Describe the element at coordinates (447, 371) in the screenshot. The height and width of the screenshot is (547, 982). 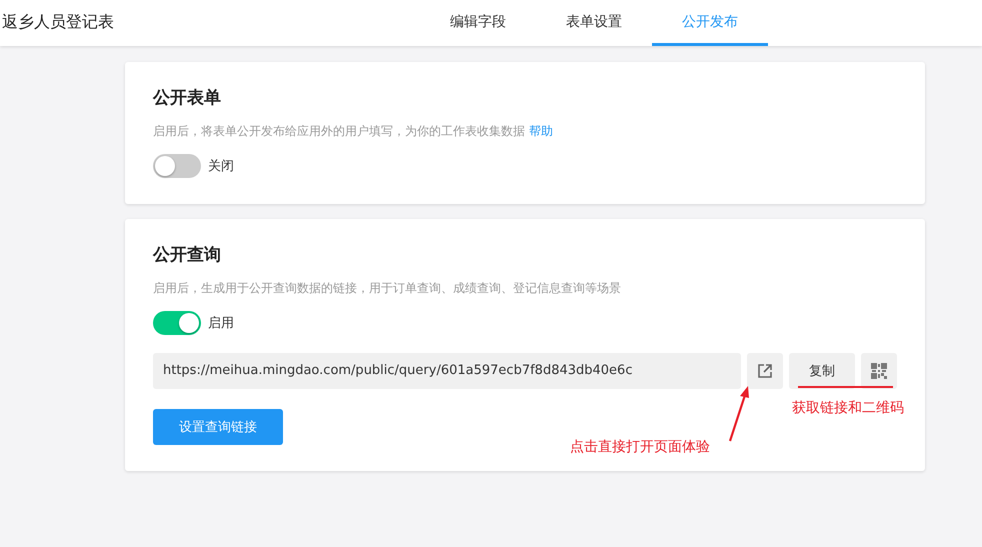
I see `link-field: https://meihua.mingdao.com/public/query/601a597ecb7f8d843db40e6c` at that location.